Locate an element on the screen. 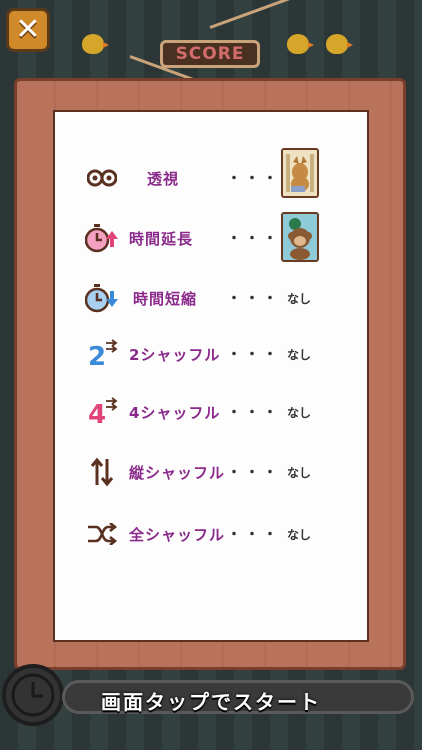 This screenshot has width=422, height=750. tap-to-start-text: 画面タップでスタート is located at coordinates (211, 700).